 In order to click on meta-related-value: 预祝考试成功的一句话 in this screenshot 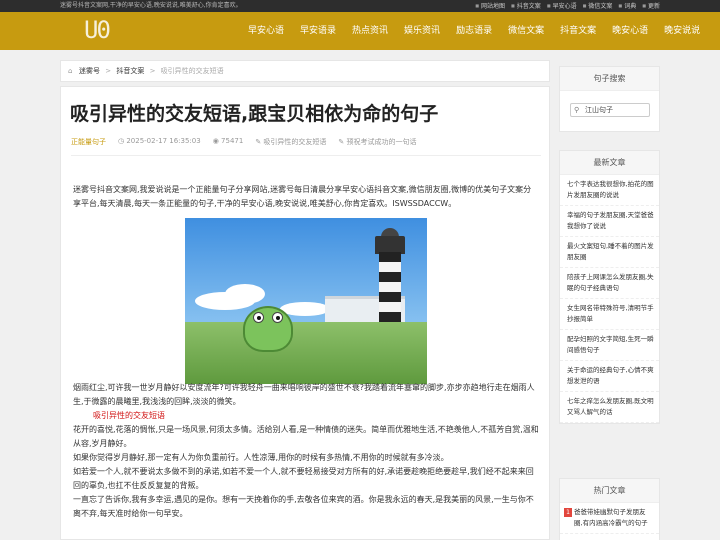, I will do `click(381, 142)`.